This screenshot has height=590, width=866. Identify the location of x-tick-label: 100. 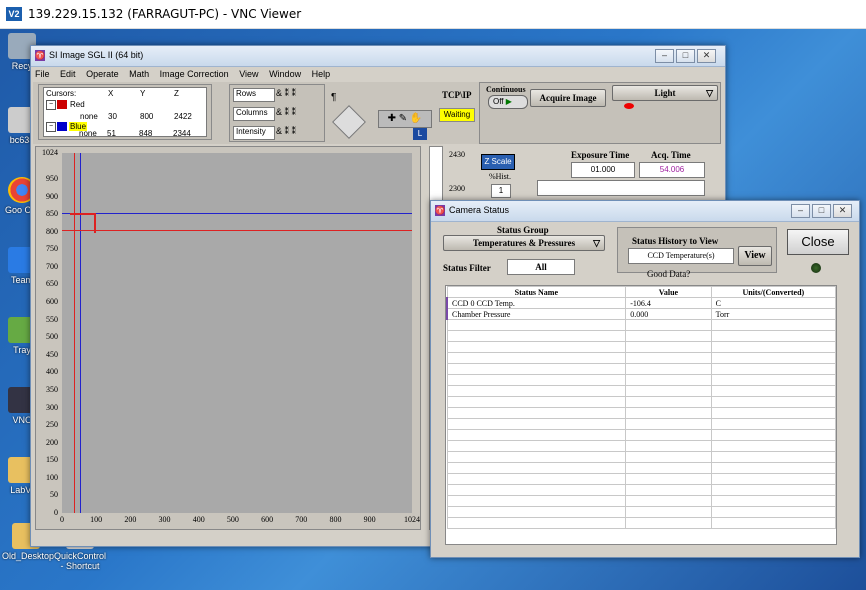
(96, 519).